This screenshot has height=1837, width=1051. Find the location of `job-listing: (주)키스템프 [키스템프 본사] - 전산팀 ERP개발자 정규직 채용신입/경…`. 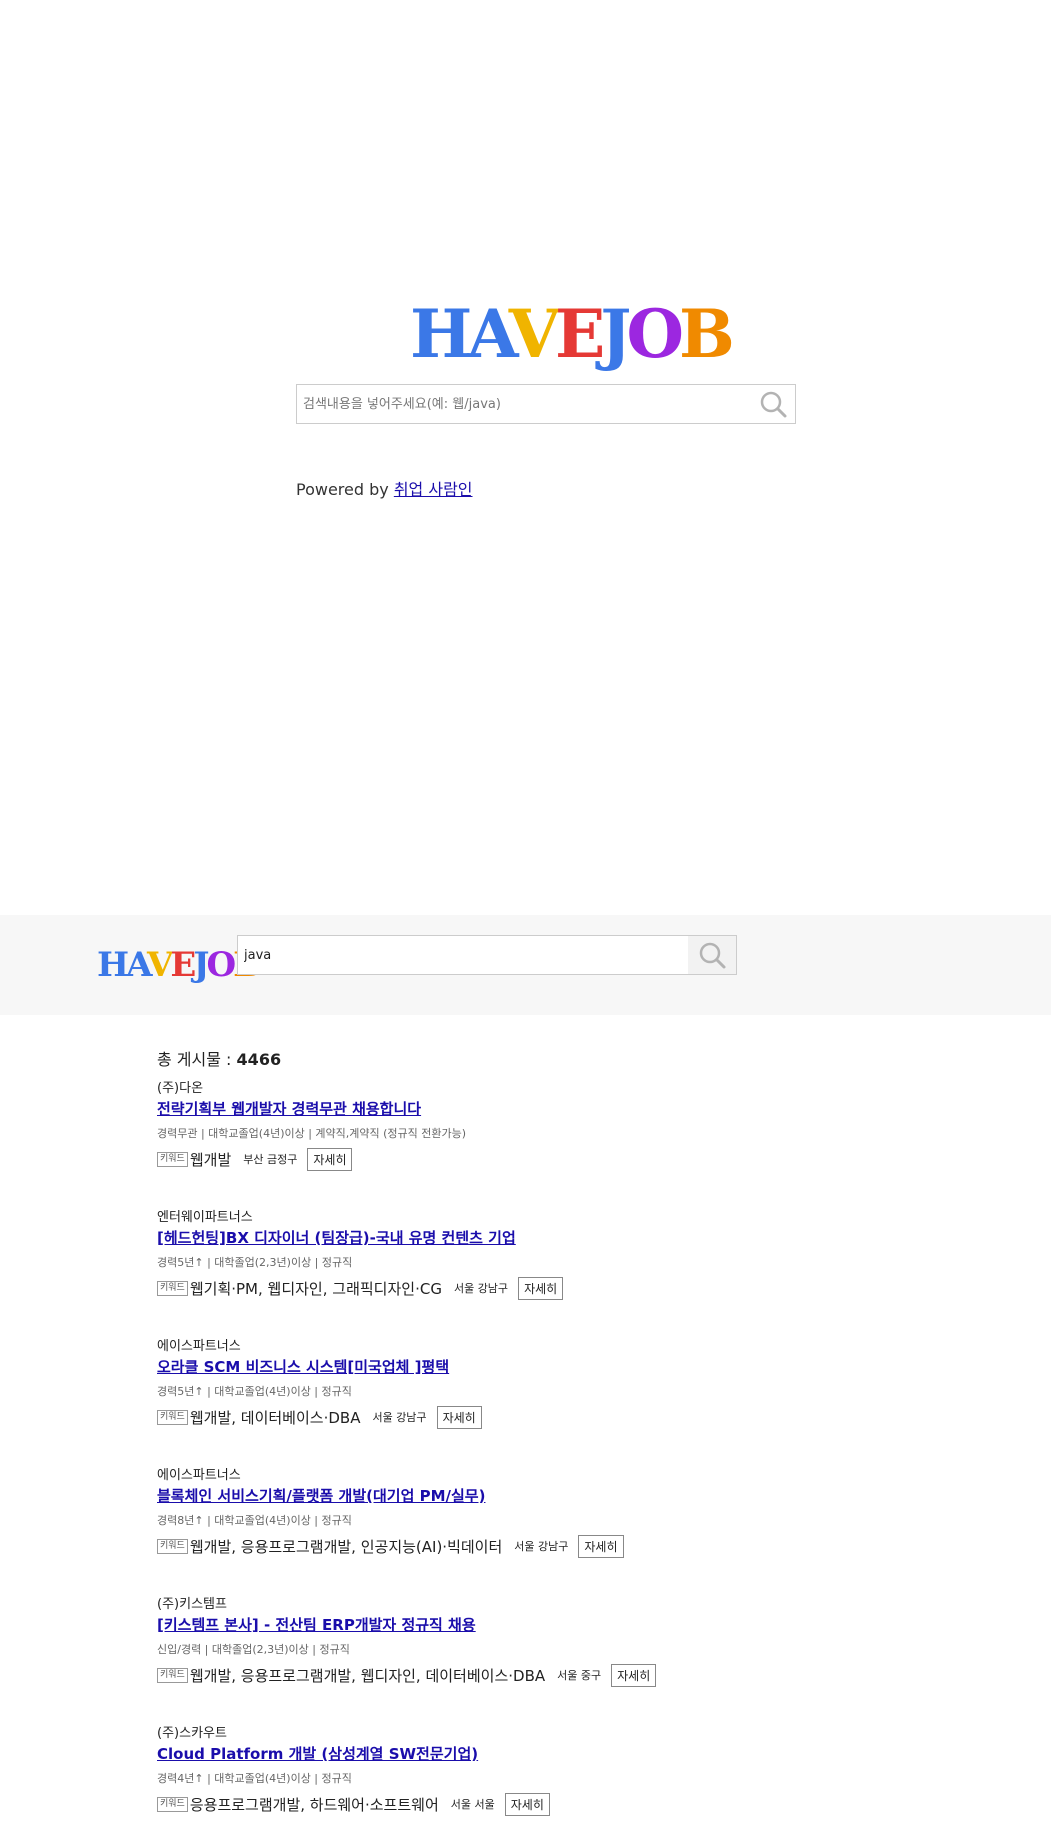

job-listing: (주)키스템프 [키스템프 본사] - 전산팀 ERP개발자 정규직 채용신입/경… is located at coordinates (582, 1642).